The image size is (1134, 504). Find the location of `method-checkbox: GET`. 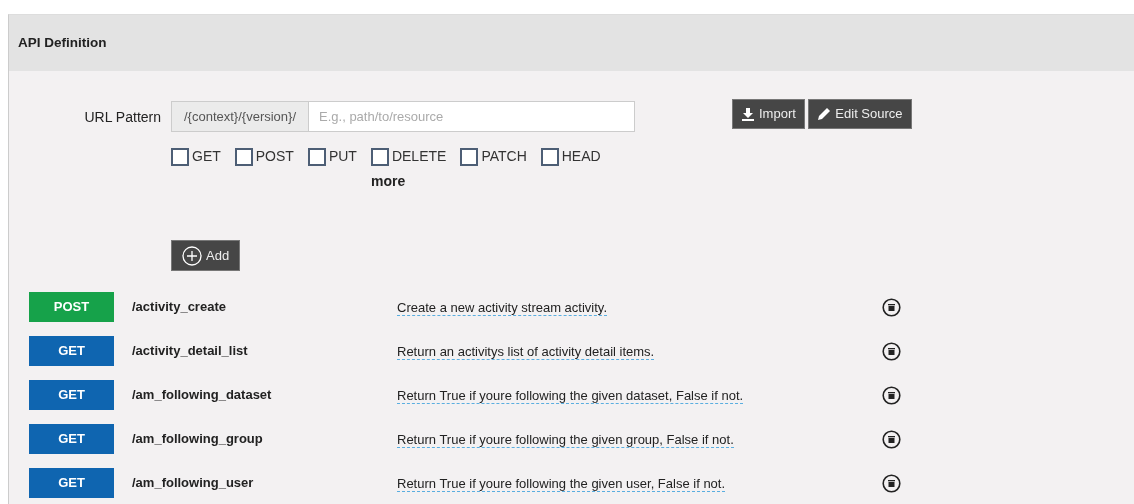

method-checkbox: GET is located at coordinates (196, 156).